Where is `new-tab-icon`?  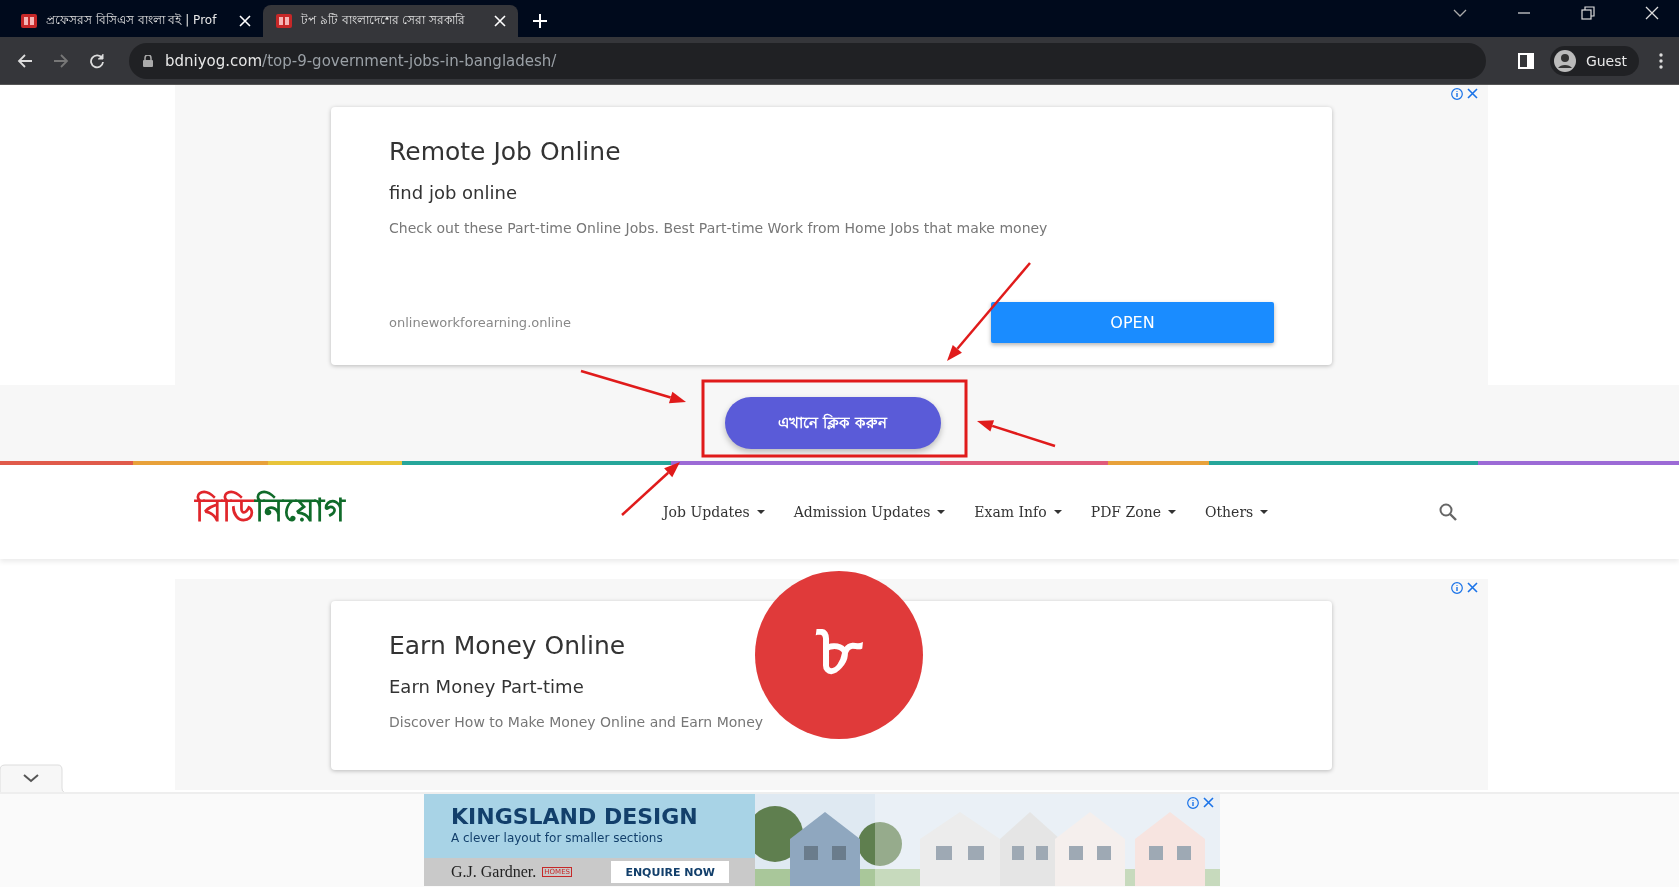
new-tab-icon is located at coordinates (540, 21).